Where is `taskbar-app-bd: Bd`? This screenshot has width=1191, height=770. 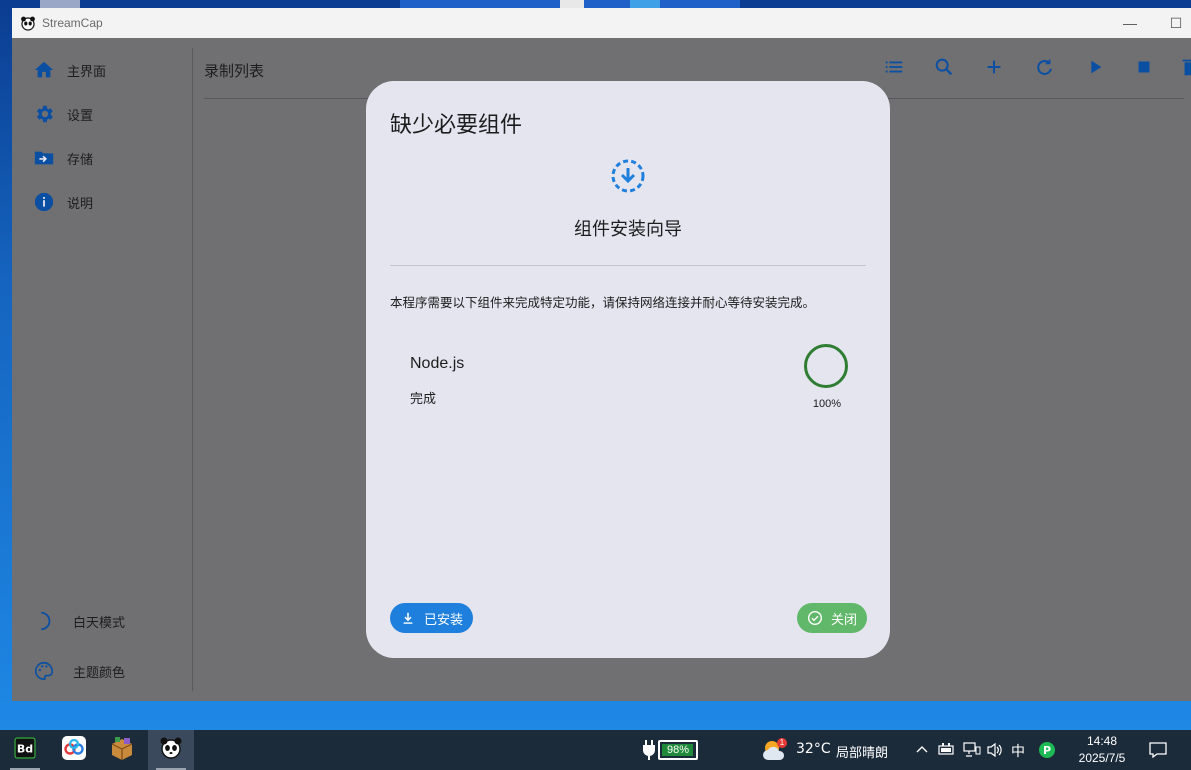
taskbar-app-bd: Bd is located at coordinates (25, 750).